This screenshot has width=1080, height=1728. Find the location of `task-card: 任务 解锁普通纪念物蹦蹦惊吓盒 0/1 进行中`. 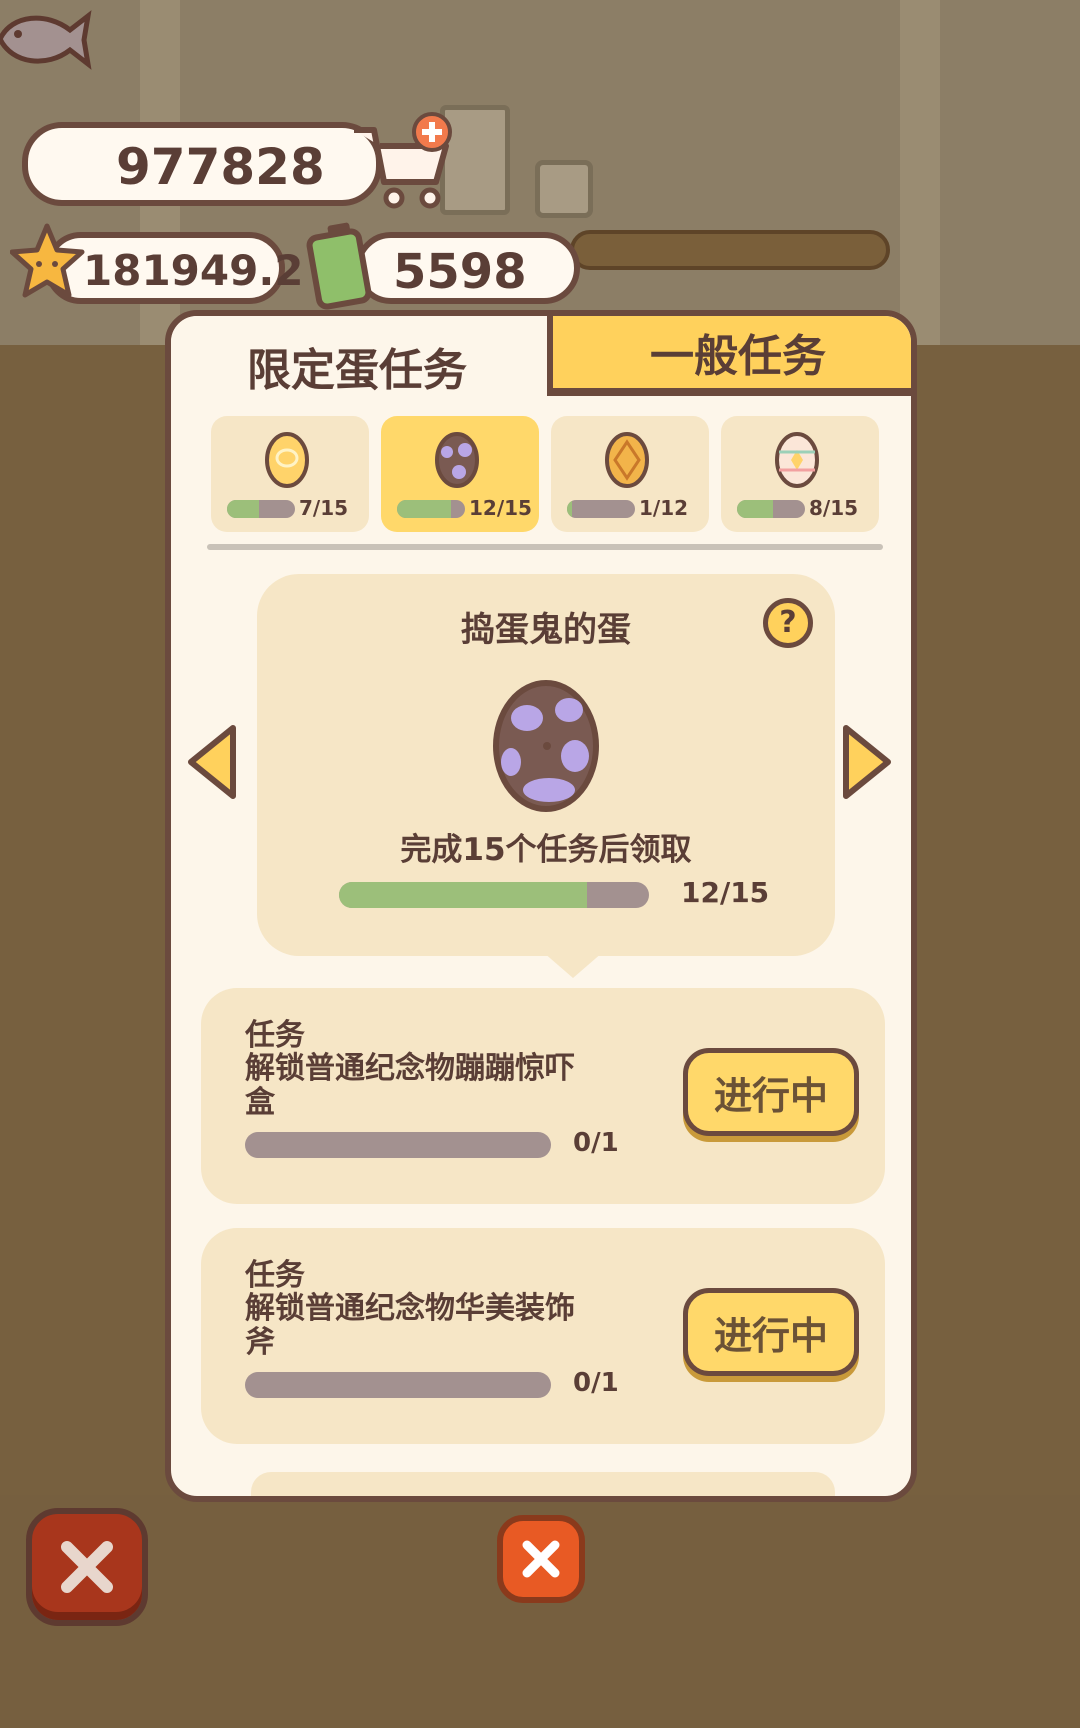

task-card: 任务 解锁普通纪念物蹦蹦惊吓盒 0/1 进行中 is located at coordinates (543, 1096).